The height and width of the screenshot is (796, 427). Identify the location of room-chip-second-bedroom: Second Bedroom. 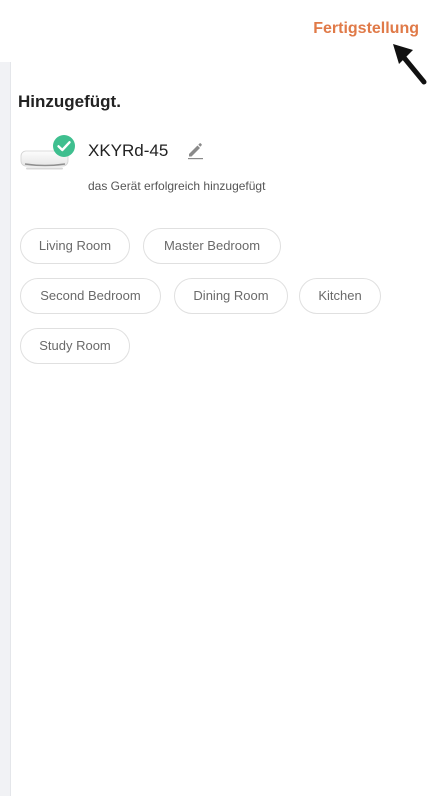
(90, 296).